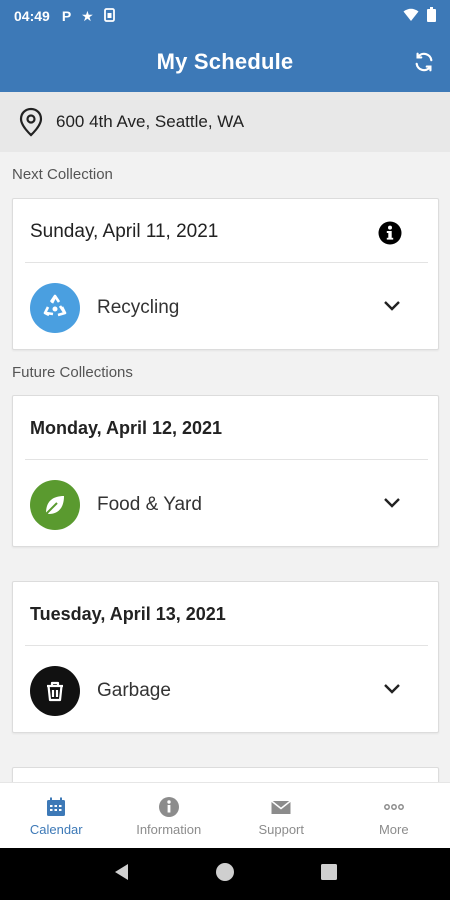 The height and width of the screenshot is (900, 450). I want to click on home-icon, so click(225, 874).